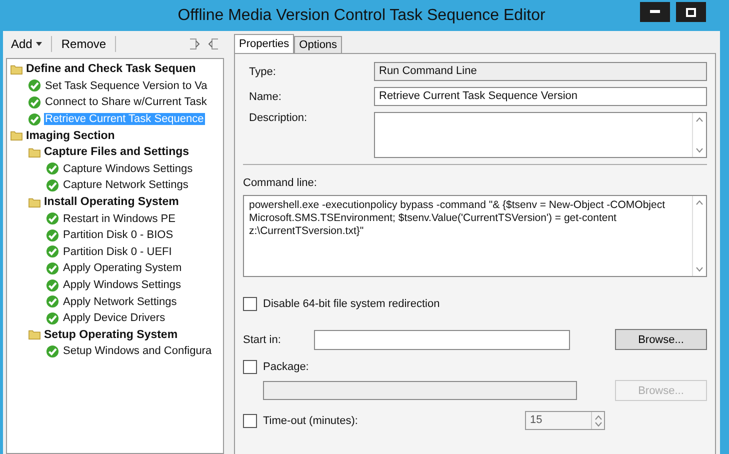 Image resolution: width=729 pixels, height=454 pixels. I want to click on minimize-icon, so click(655, 12).